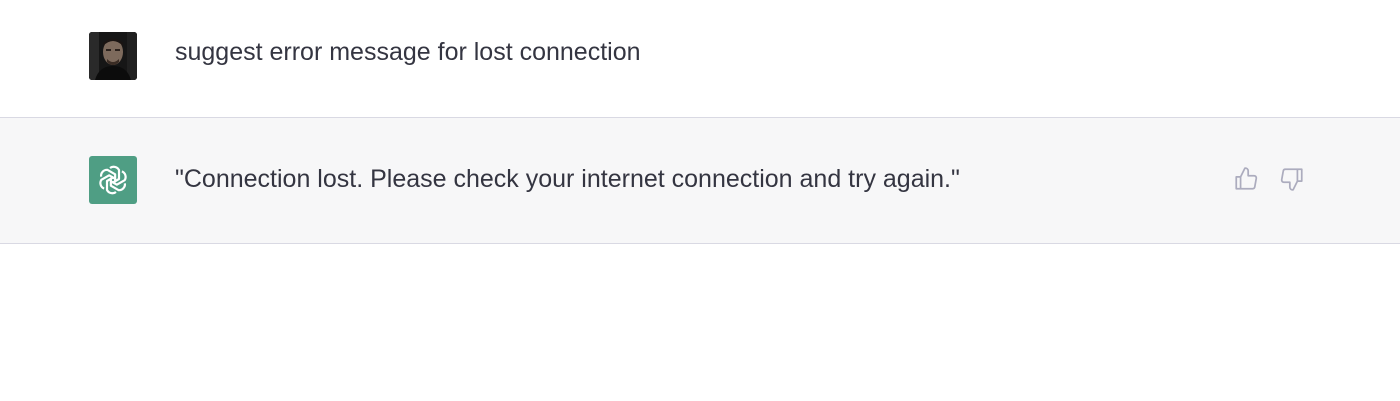 The width and height of the screenshot is (1400, 401). I want to click on thumbs-up-button, so click(1246, 179).